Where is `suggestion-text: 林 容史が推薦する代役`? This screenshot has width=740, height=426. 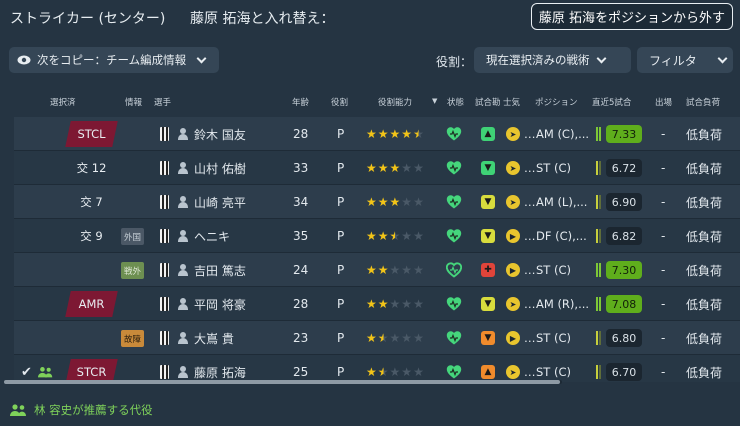 suggestion-text: 林 容史が推薦する代役 is located at coordinates (93, 410).